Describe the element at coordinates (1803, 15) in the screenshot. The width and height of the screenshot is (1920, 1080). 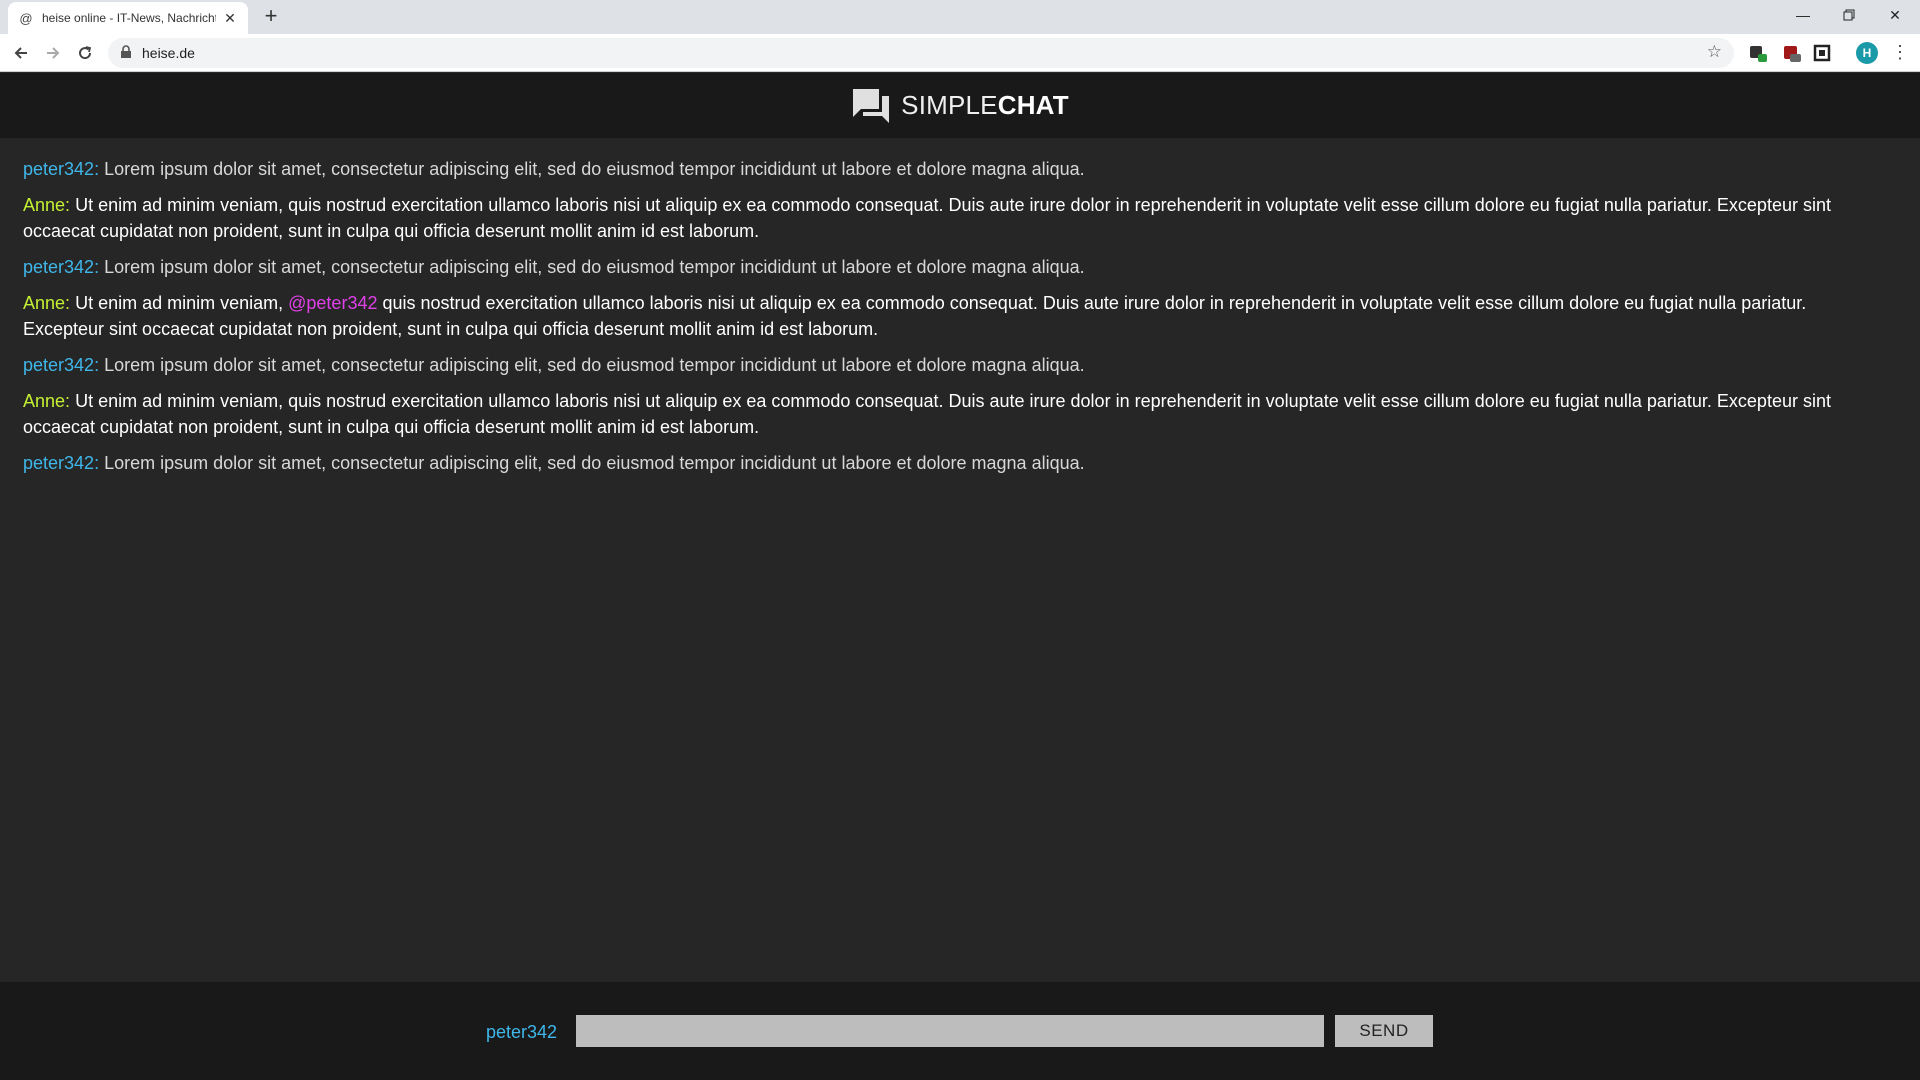
I see `minimize-button: —` at that location.